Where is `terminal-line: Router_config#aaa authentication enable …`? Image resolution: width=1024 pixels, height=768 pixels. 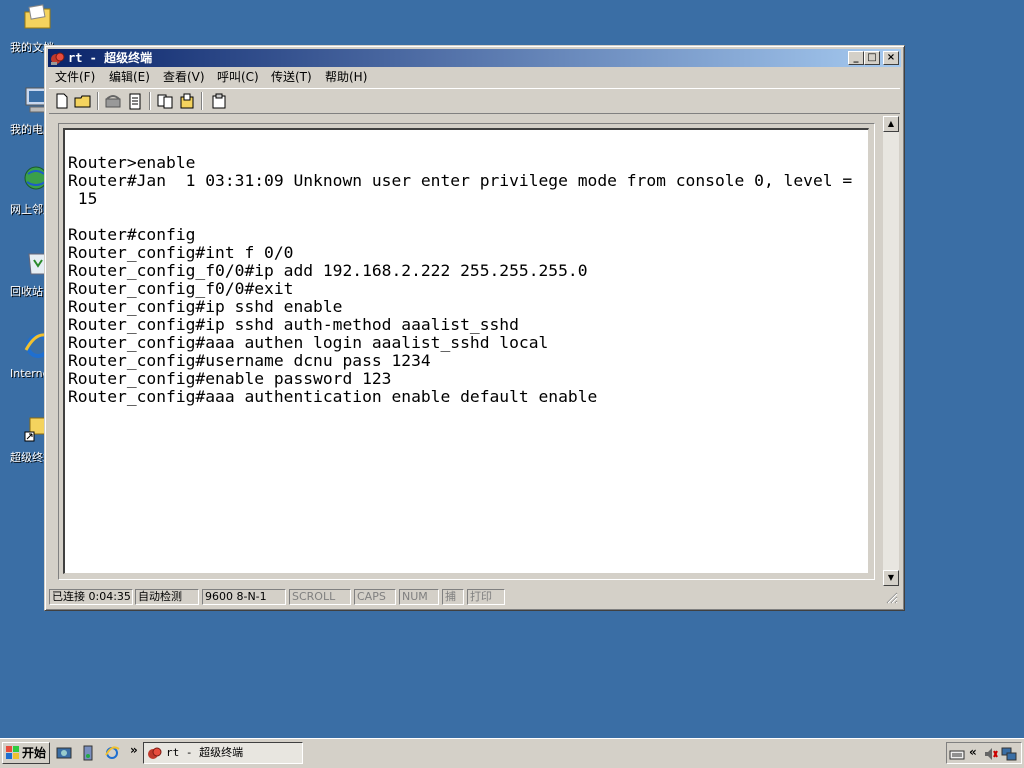 terminal-line: Router_config#aaa authentication enable … is located at coordinates (333, 396).